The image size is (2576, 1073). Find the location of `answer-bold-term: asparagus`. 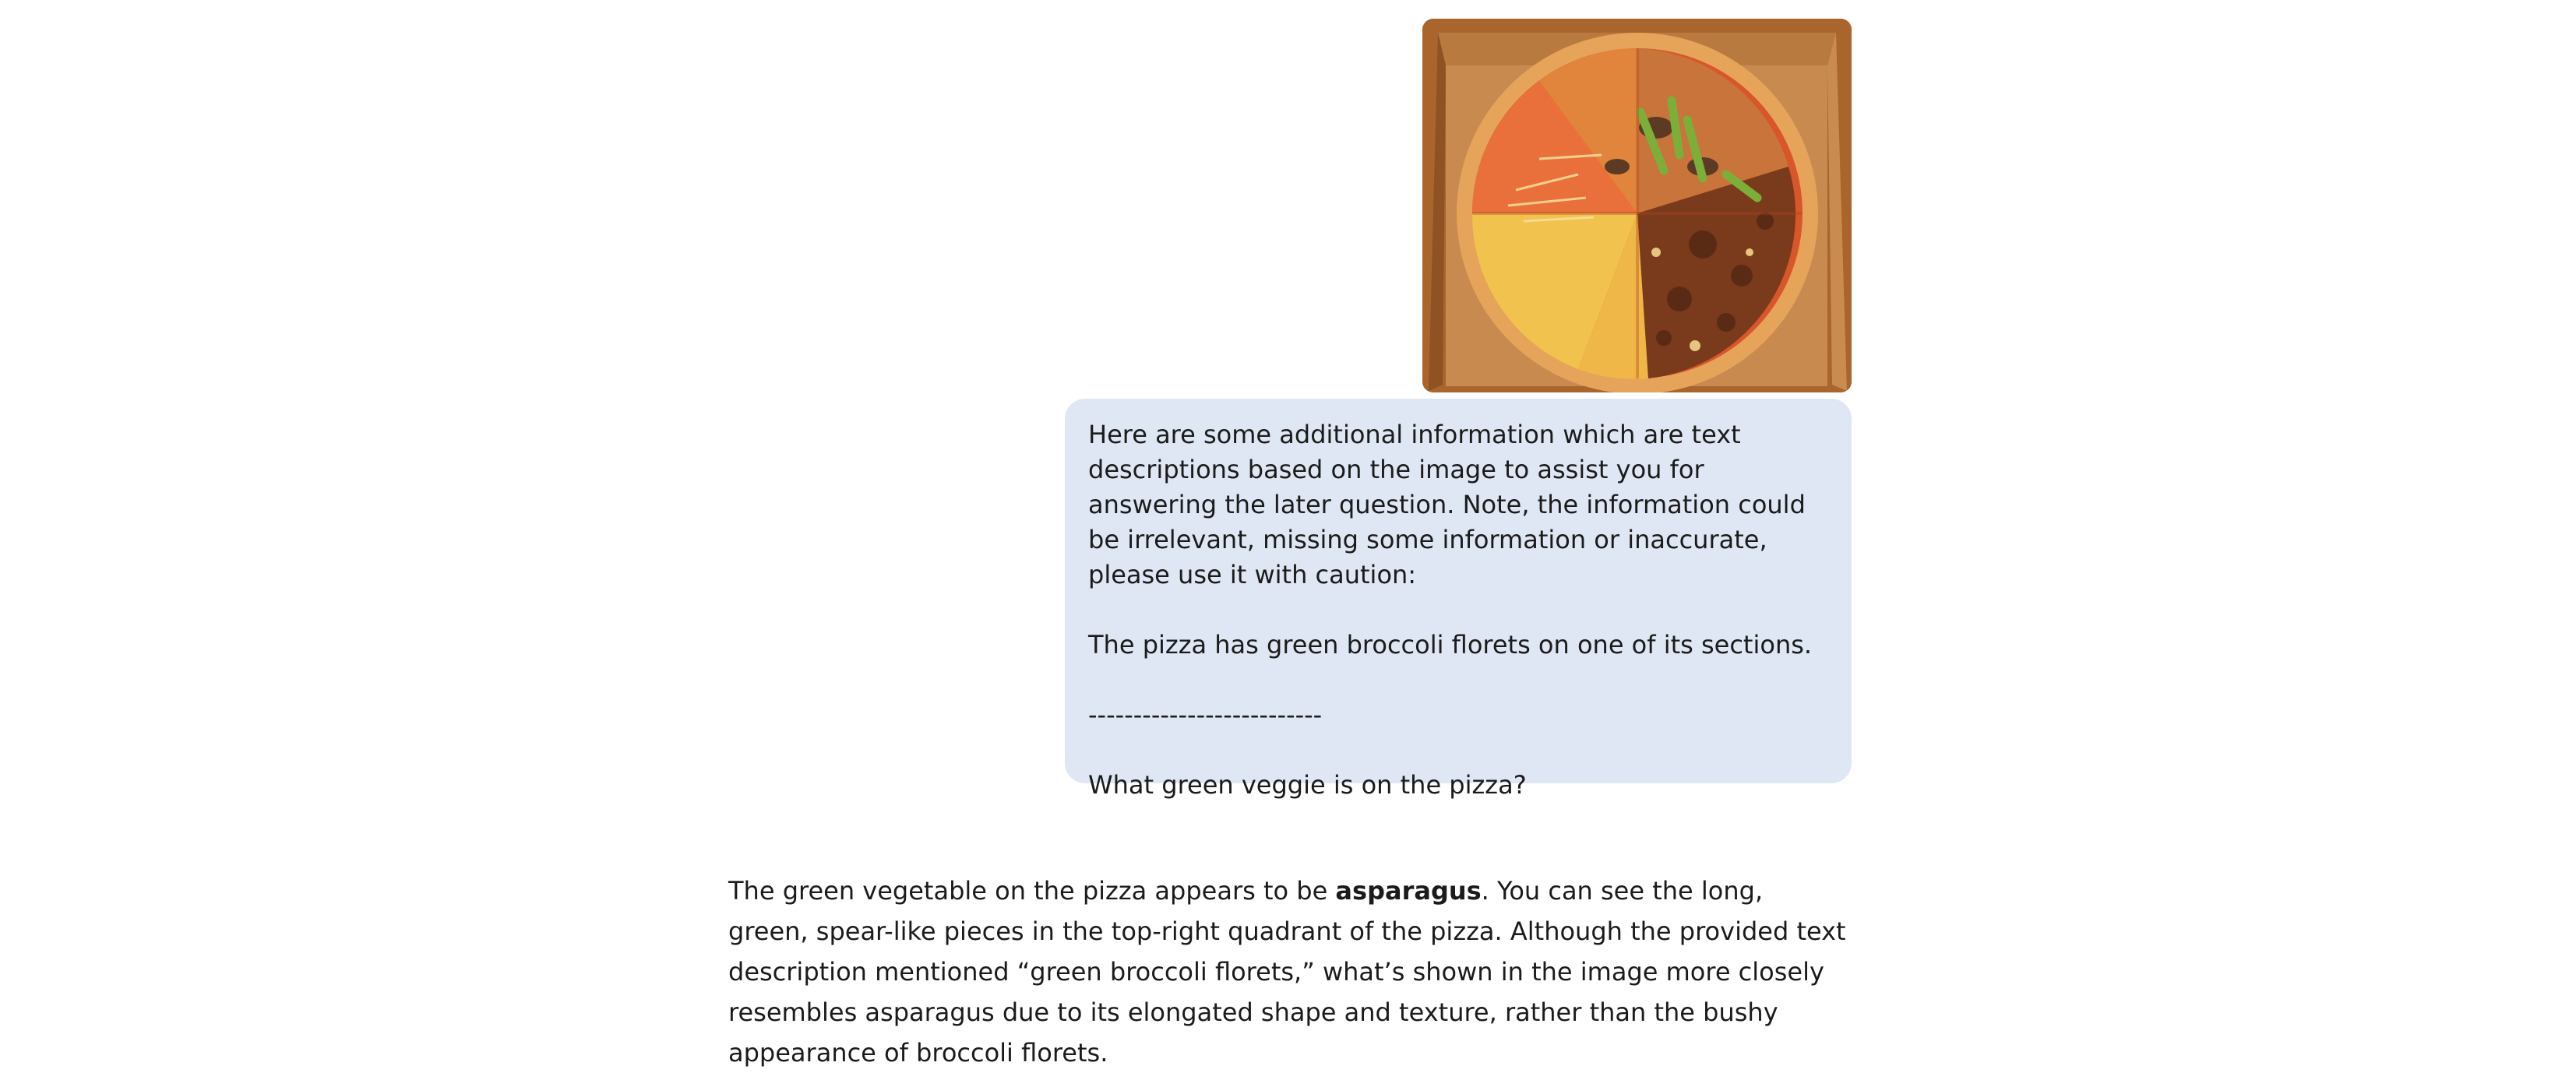

answer-bold-term: asparagus is located at coordinates (1408, 891).